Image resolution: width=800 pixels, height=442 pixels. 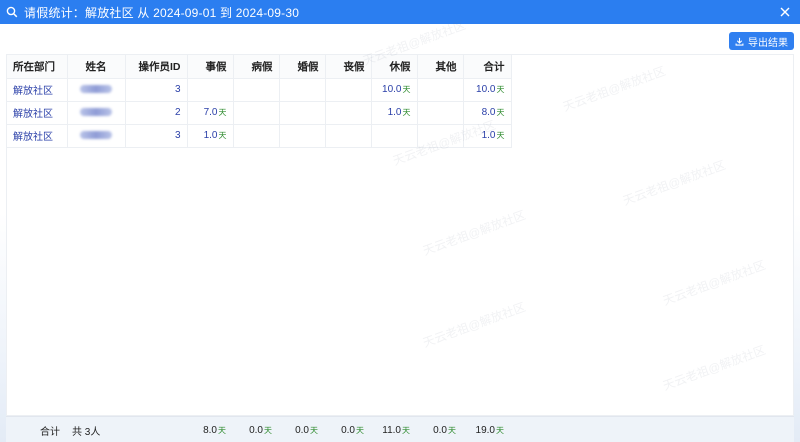 I want to click on search-icon, so click(x=12, y=12).